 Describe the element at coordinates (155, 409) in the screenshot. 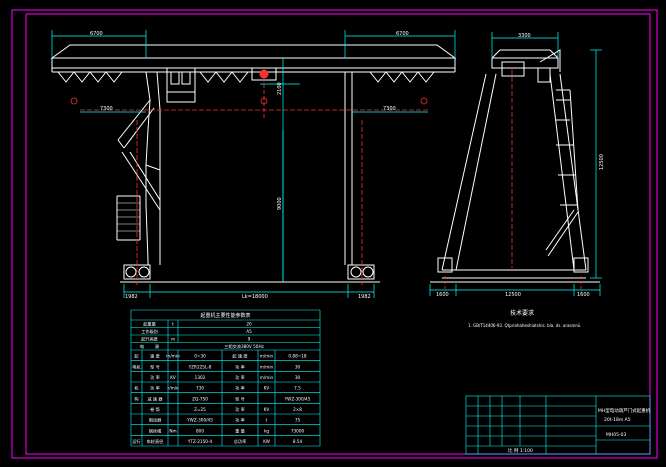

I see `spec-cell: 卷 筒` at that location.